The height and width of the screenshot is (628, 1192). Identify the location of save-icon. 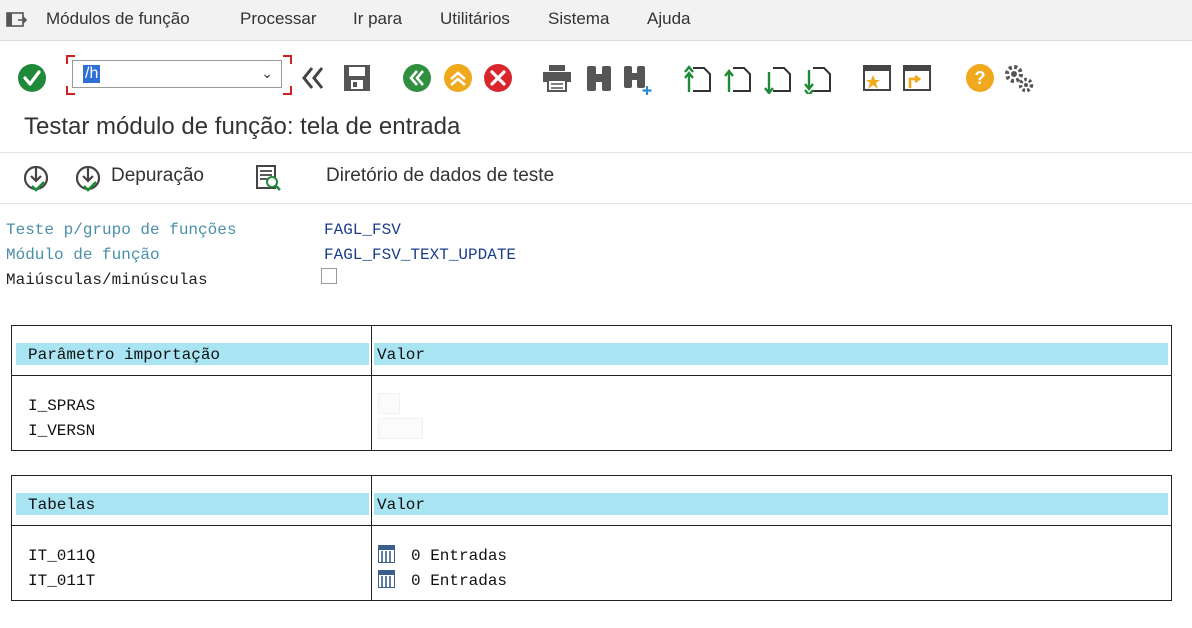
(357, 78).